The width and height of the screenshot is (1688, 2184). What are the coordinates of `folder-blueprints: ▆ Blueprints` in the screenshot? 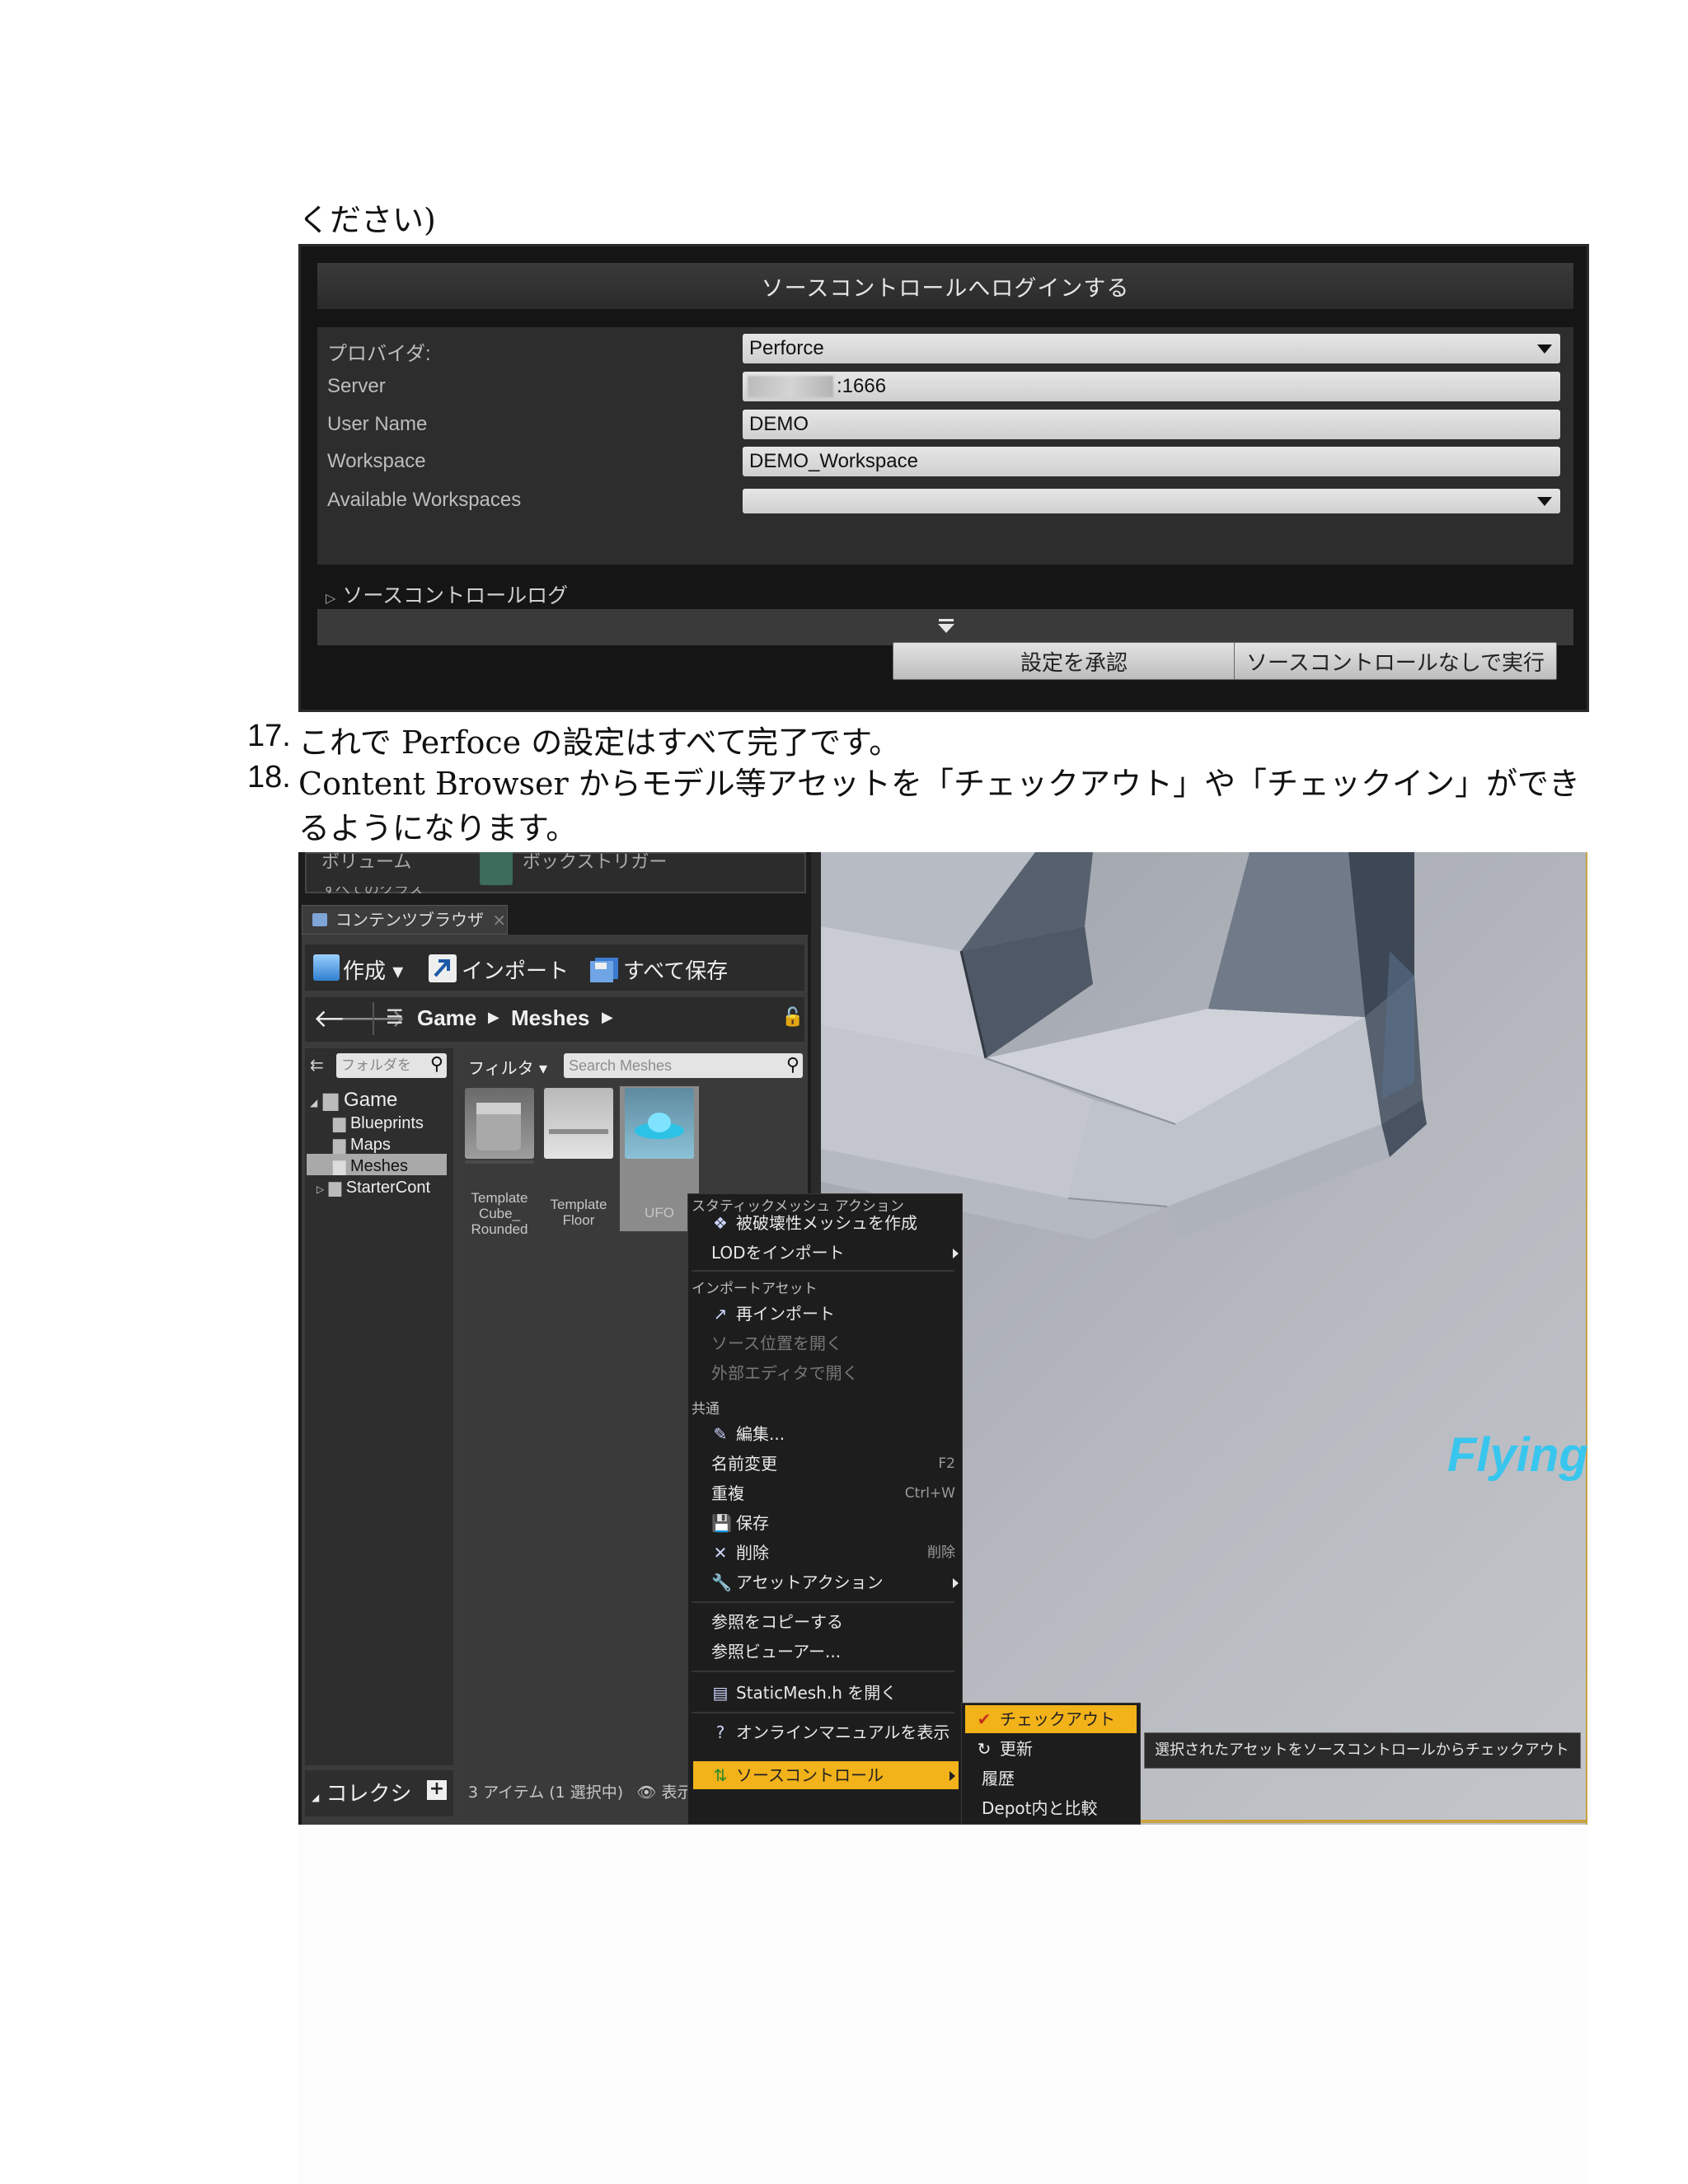 It's located at (379, 1123).